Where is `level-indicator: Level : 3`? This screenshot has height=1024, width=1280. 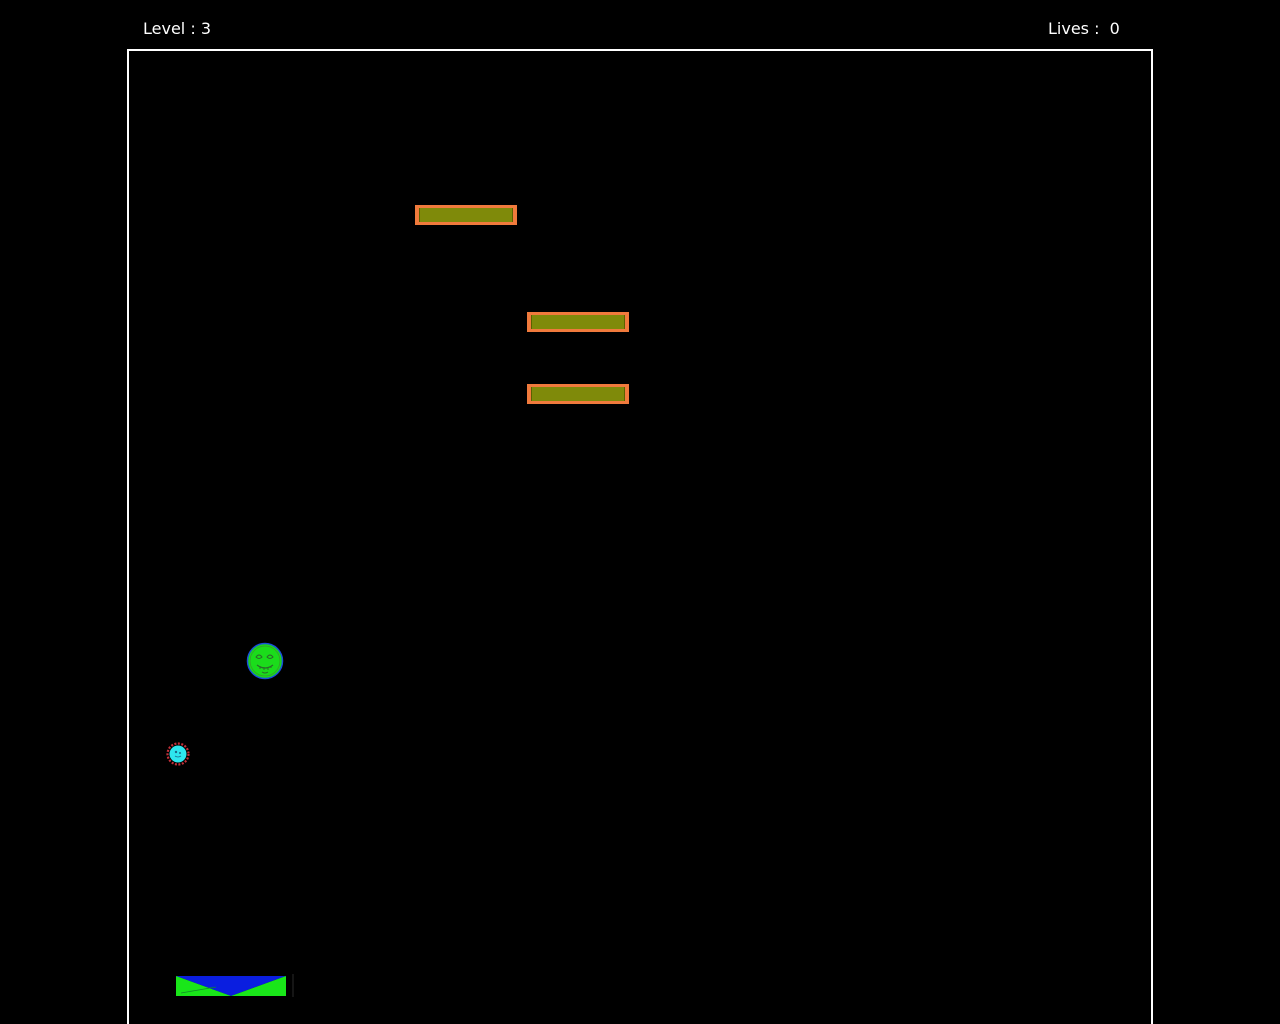
level-indicator: Level : 3 is located at coordinates (177, 29).